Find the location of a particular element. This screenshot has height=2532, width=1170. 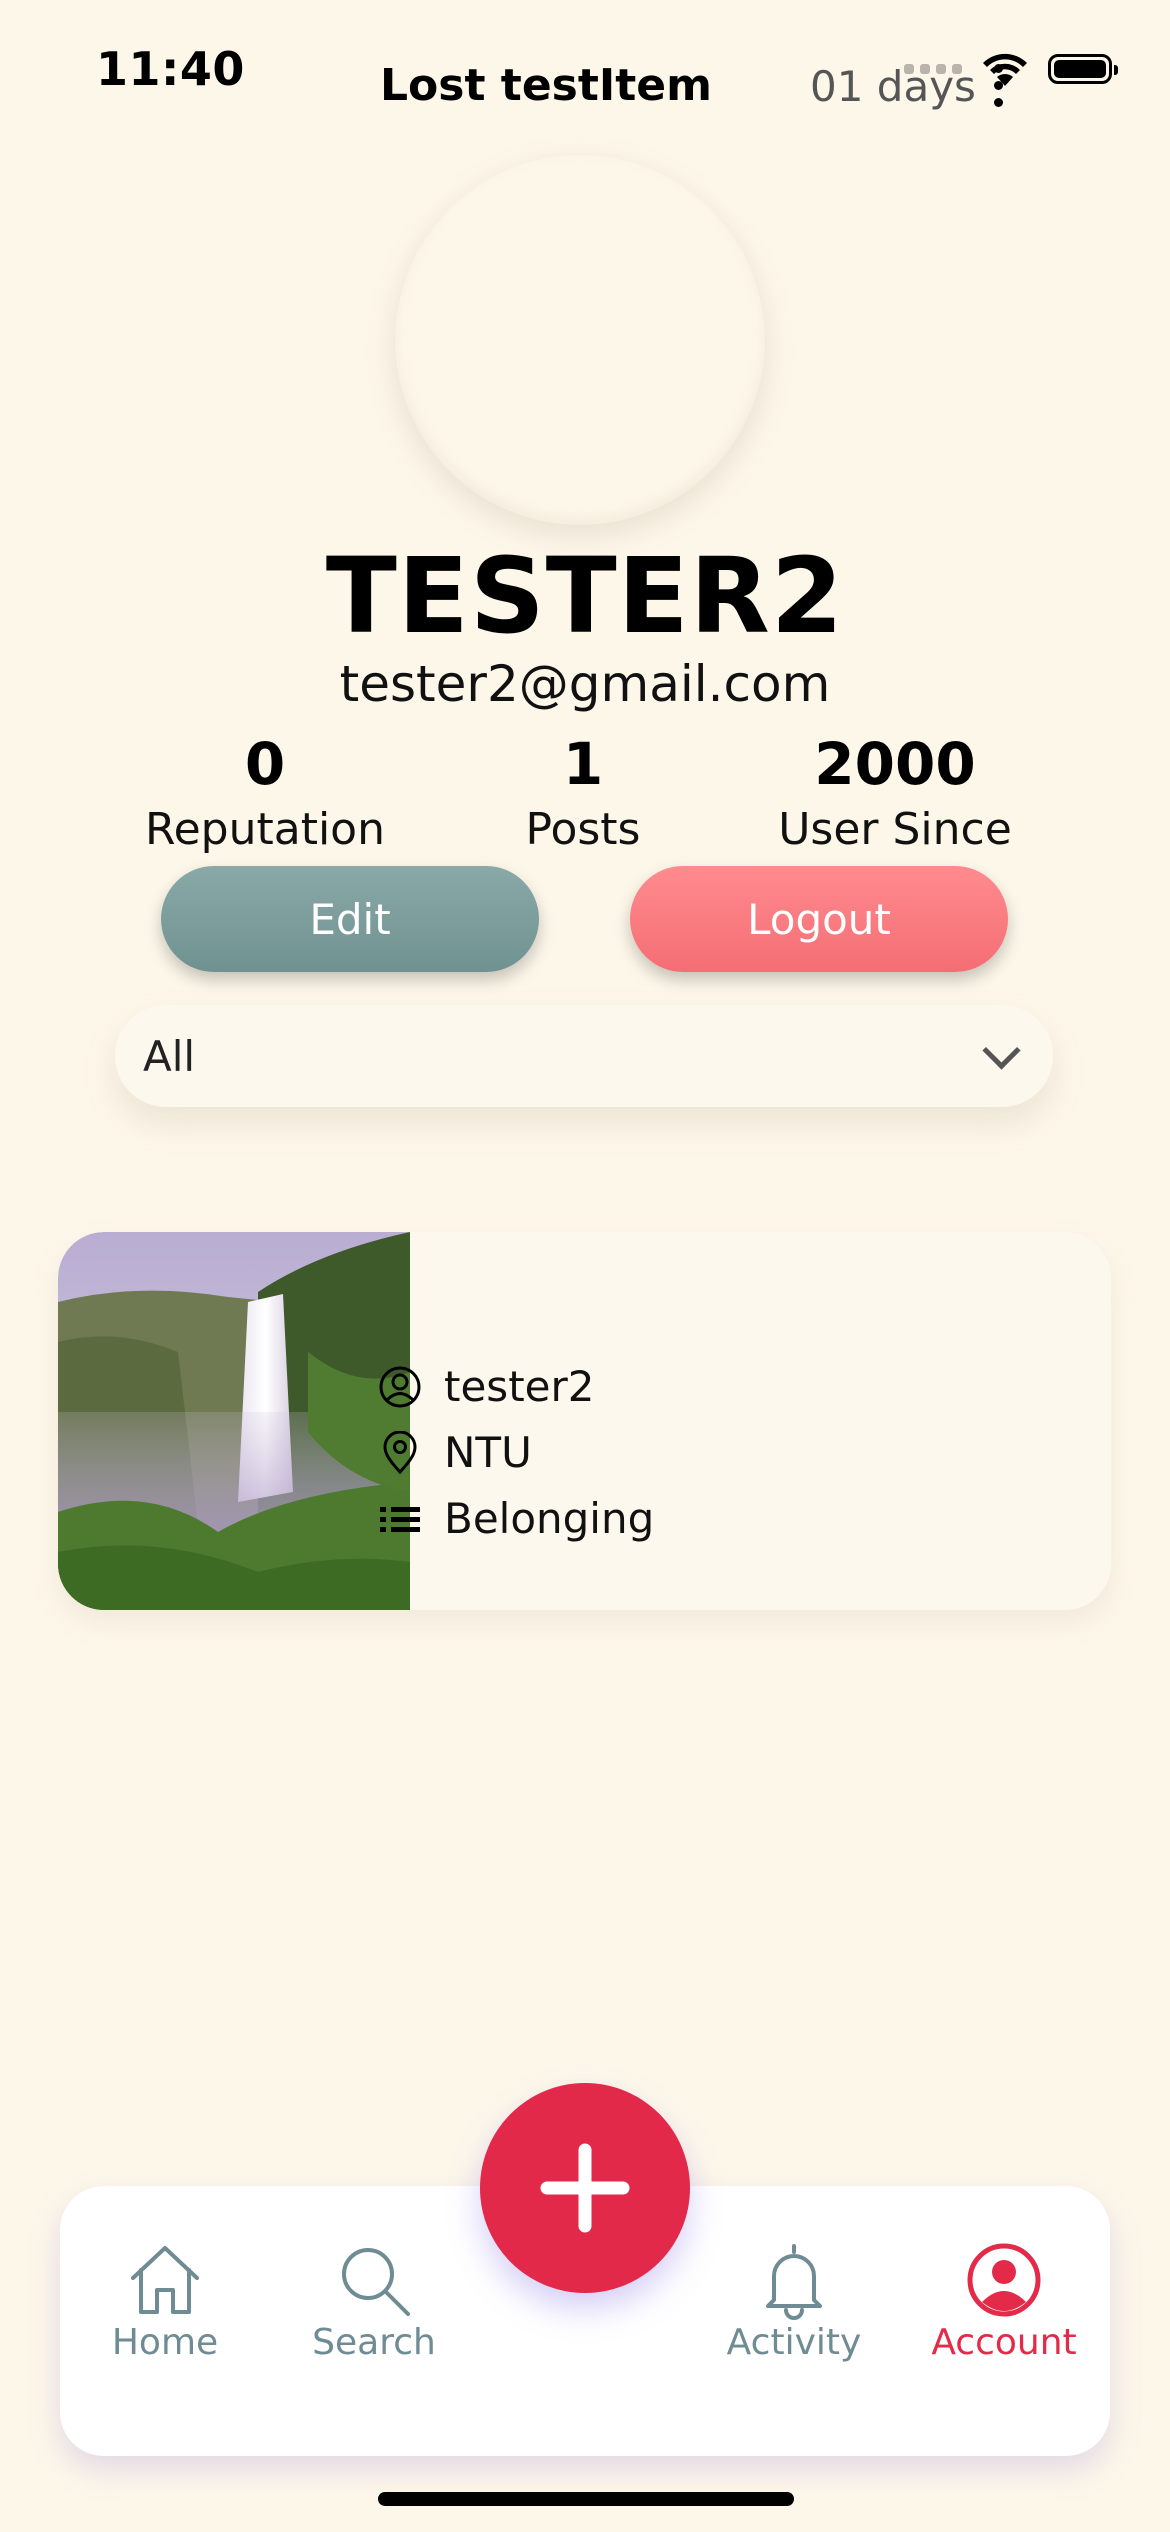

post-user: tester2 is located at coordinates (519, 1386).